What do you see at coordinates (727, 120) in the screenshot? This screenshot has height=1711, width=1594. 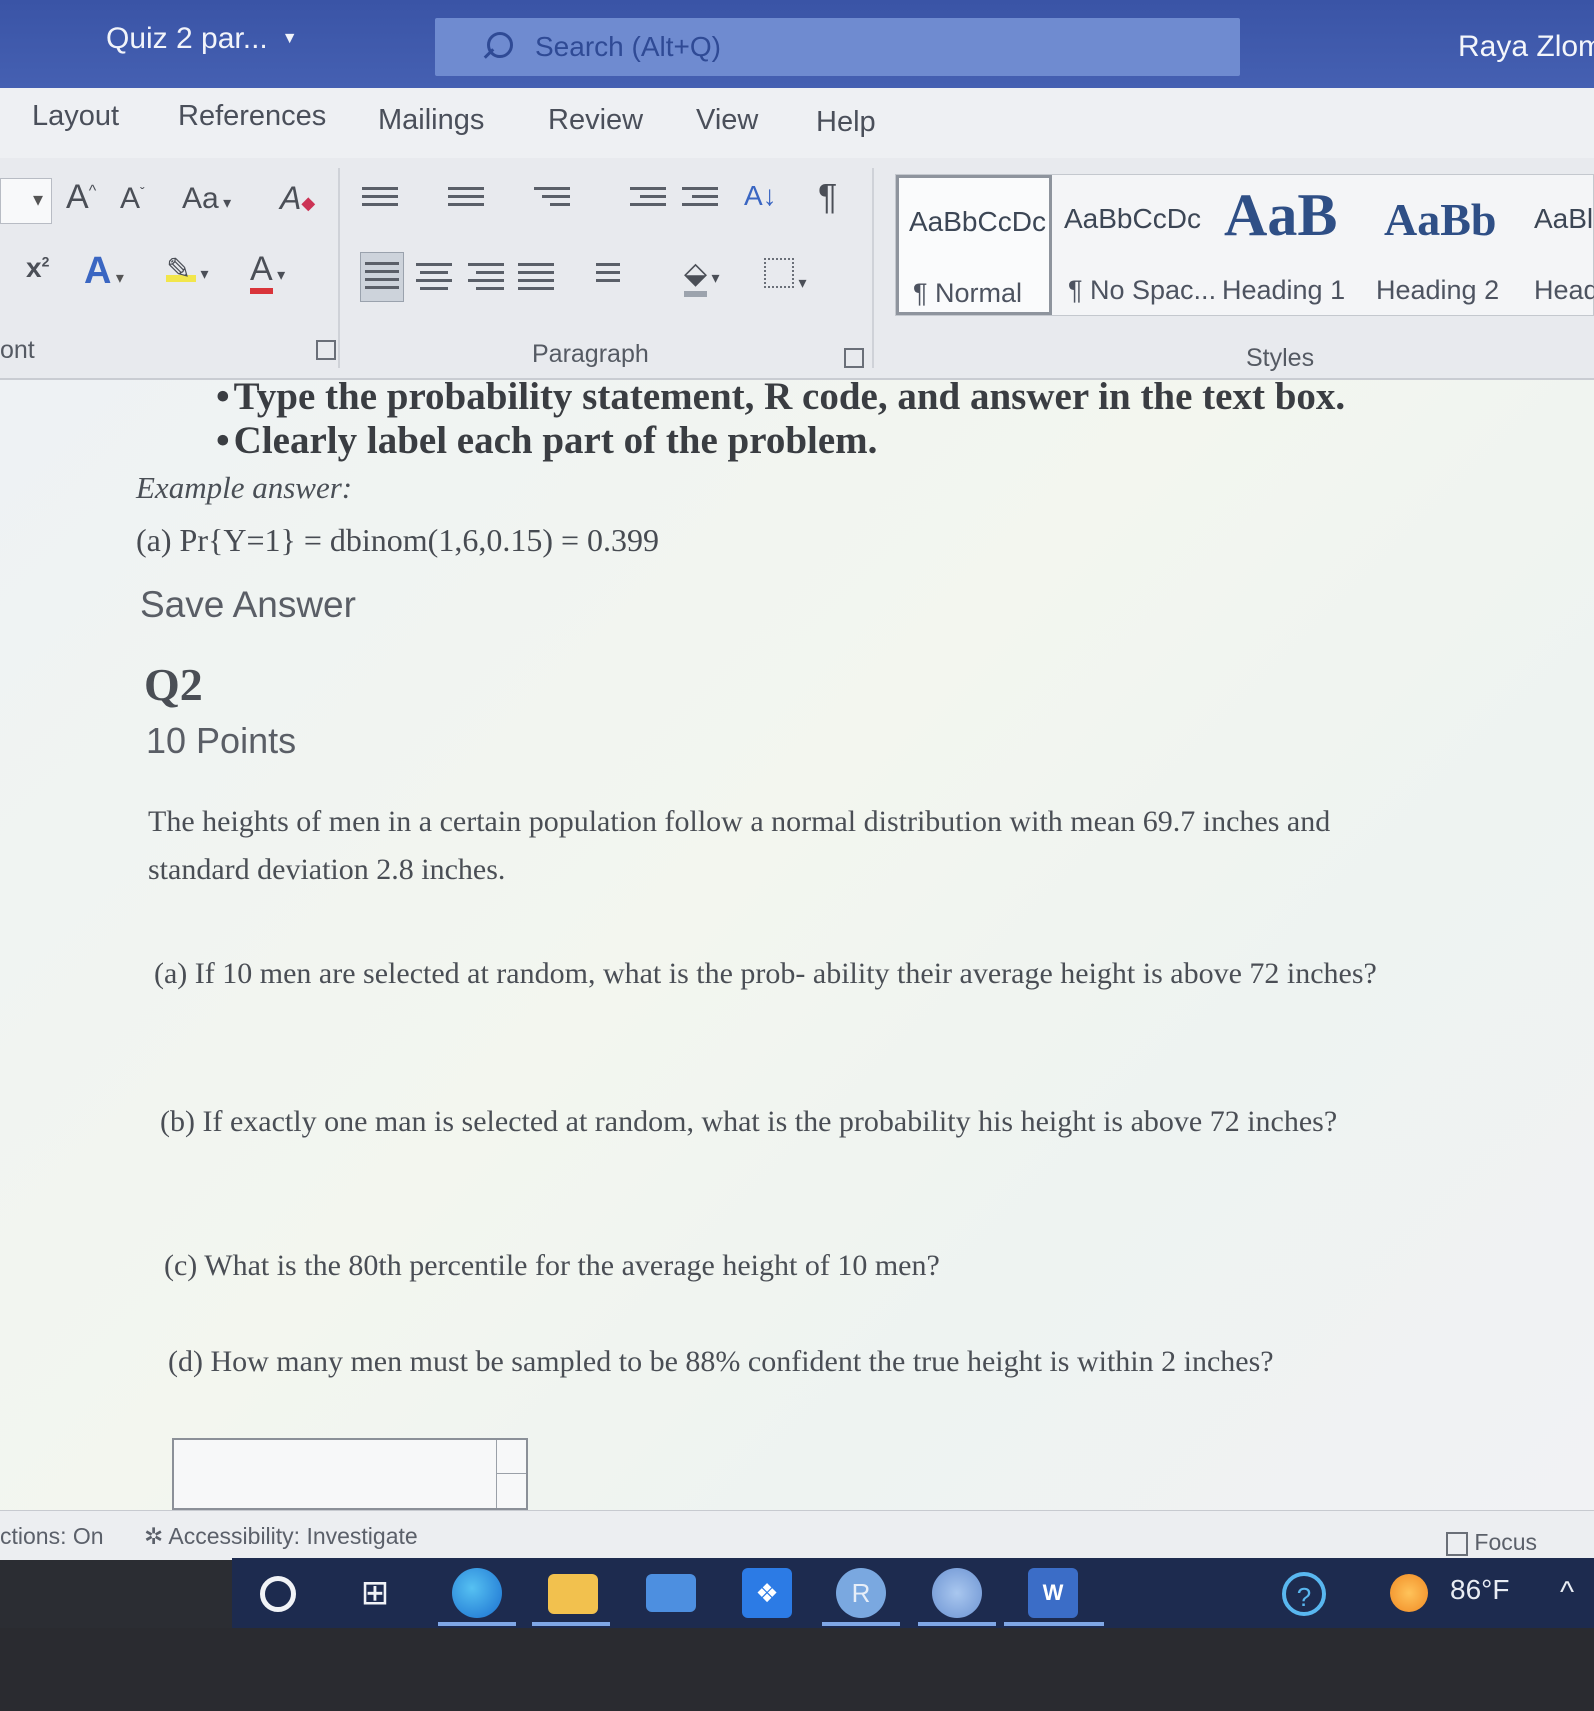 I see `tab-view: View` at bounding box center [727, 120].